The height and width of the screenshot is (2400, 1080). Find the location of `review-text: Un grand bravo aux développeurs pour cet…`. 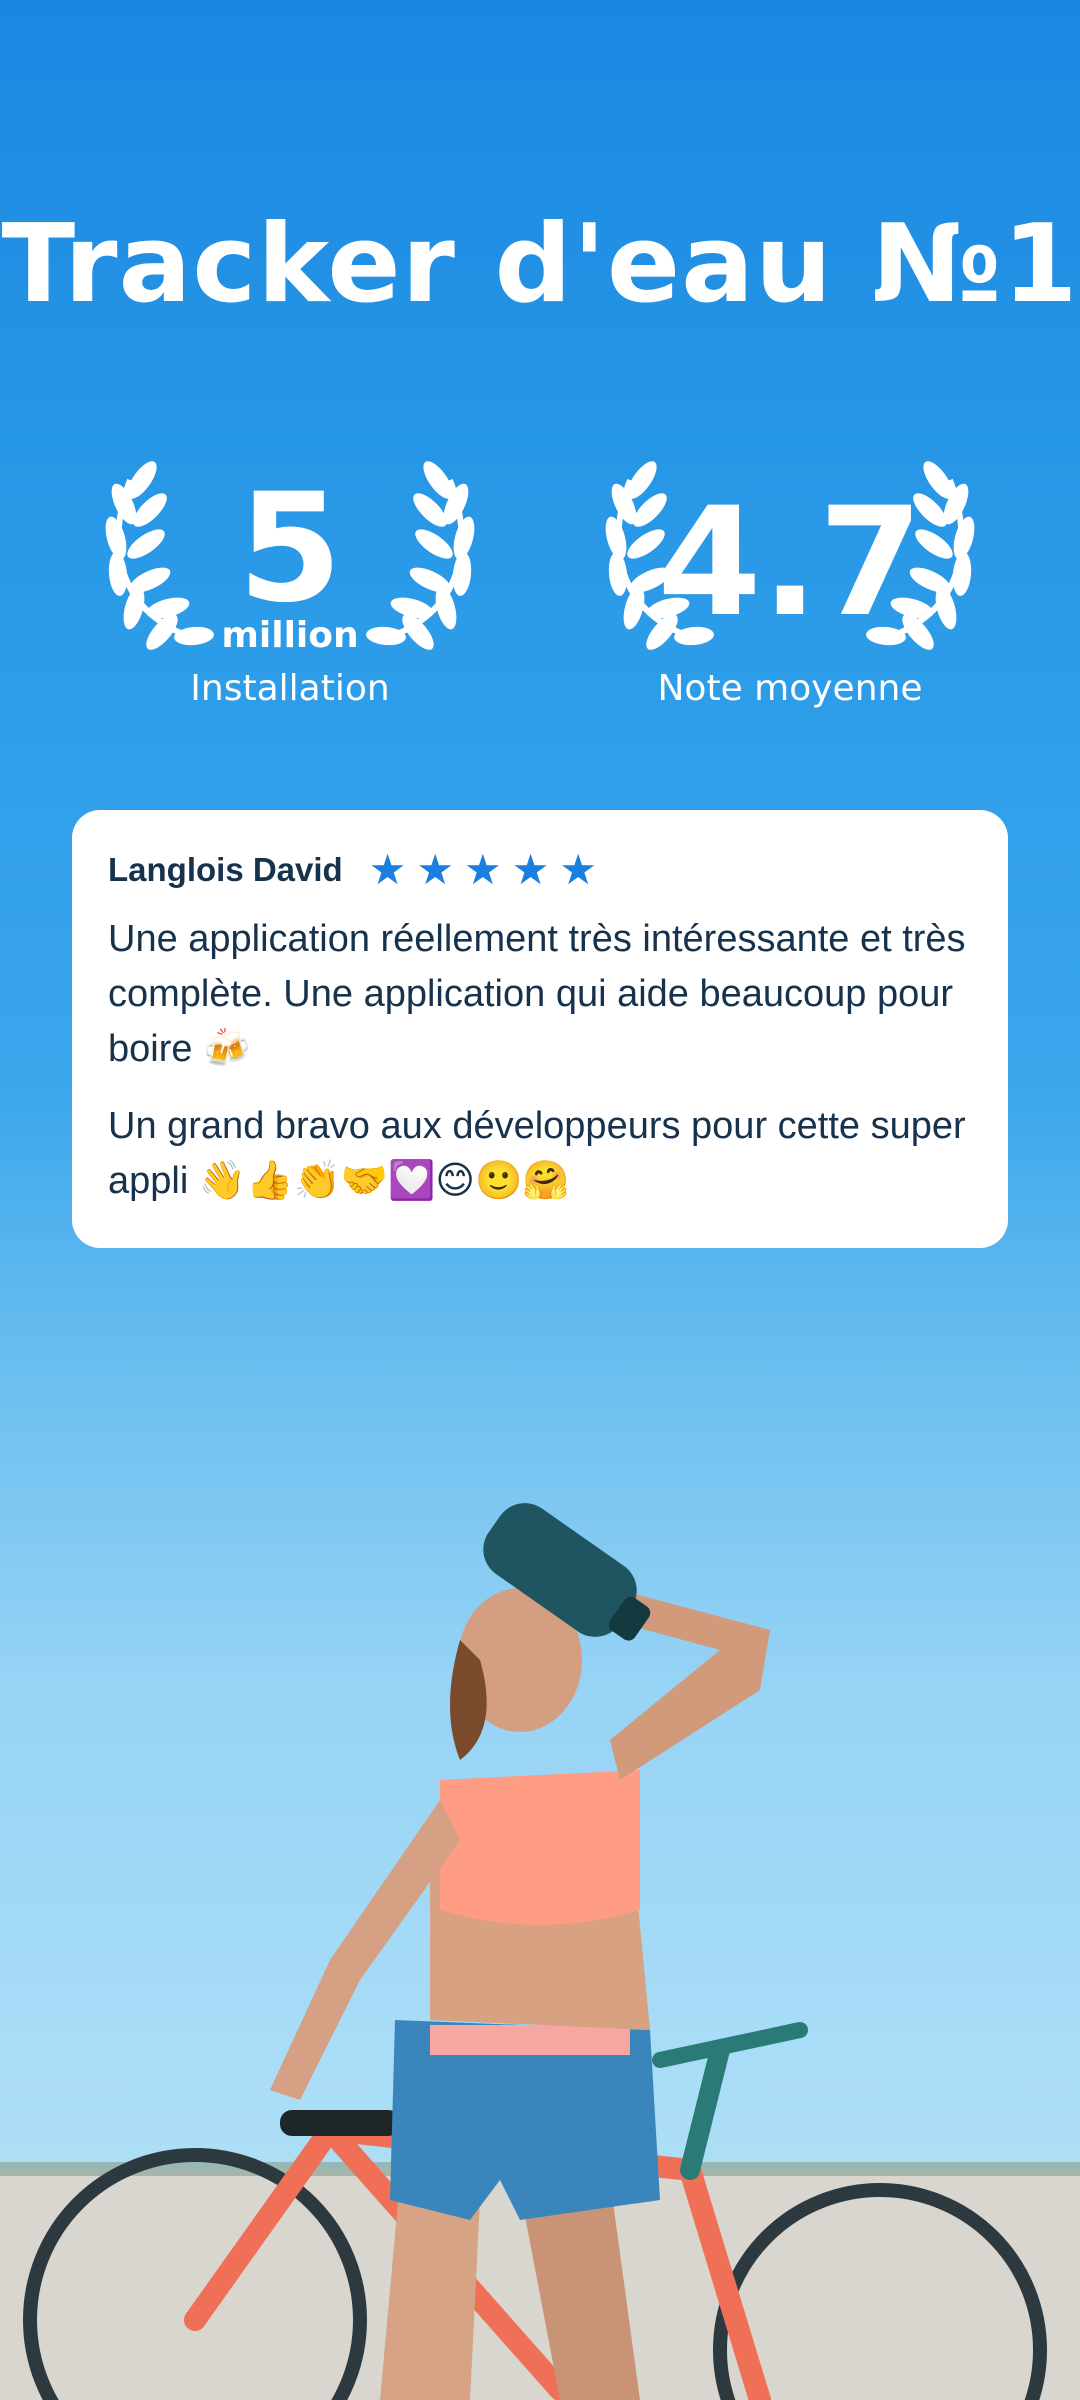

review-text: Un grand bravo aux développeurs pour cet… is located at coordinates (537, 1153).